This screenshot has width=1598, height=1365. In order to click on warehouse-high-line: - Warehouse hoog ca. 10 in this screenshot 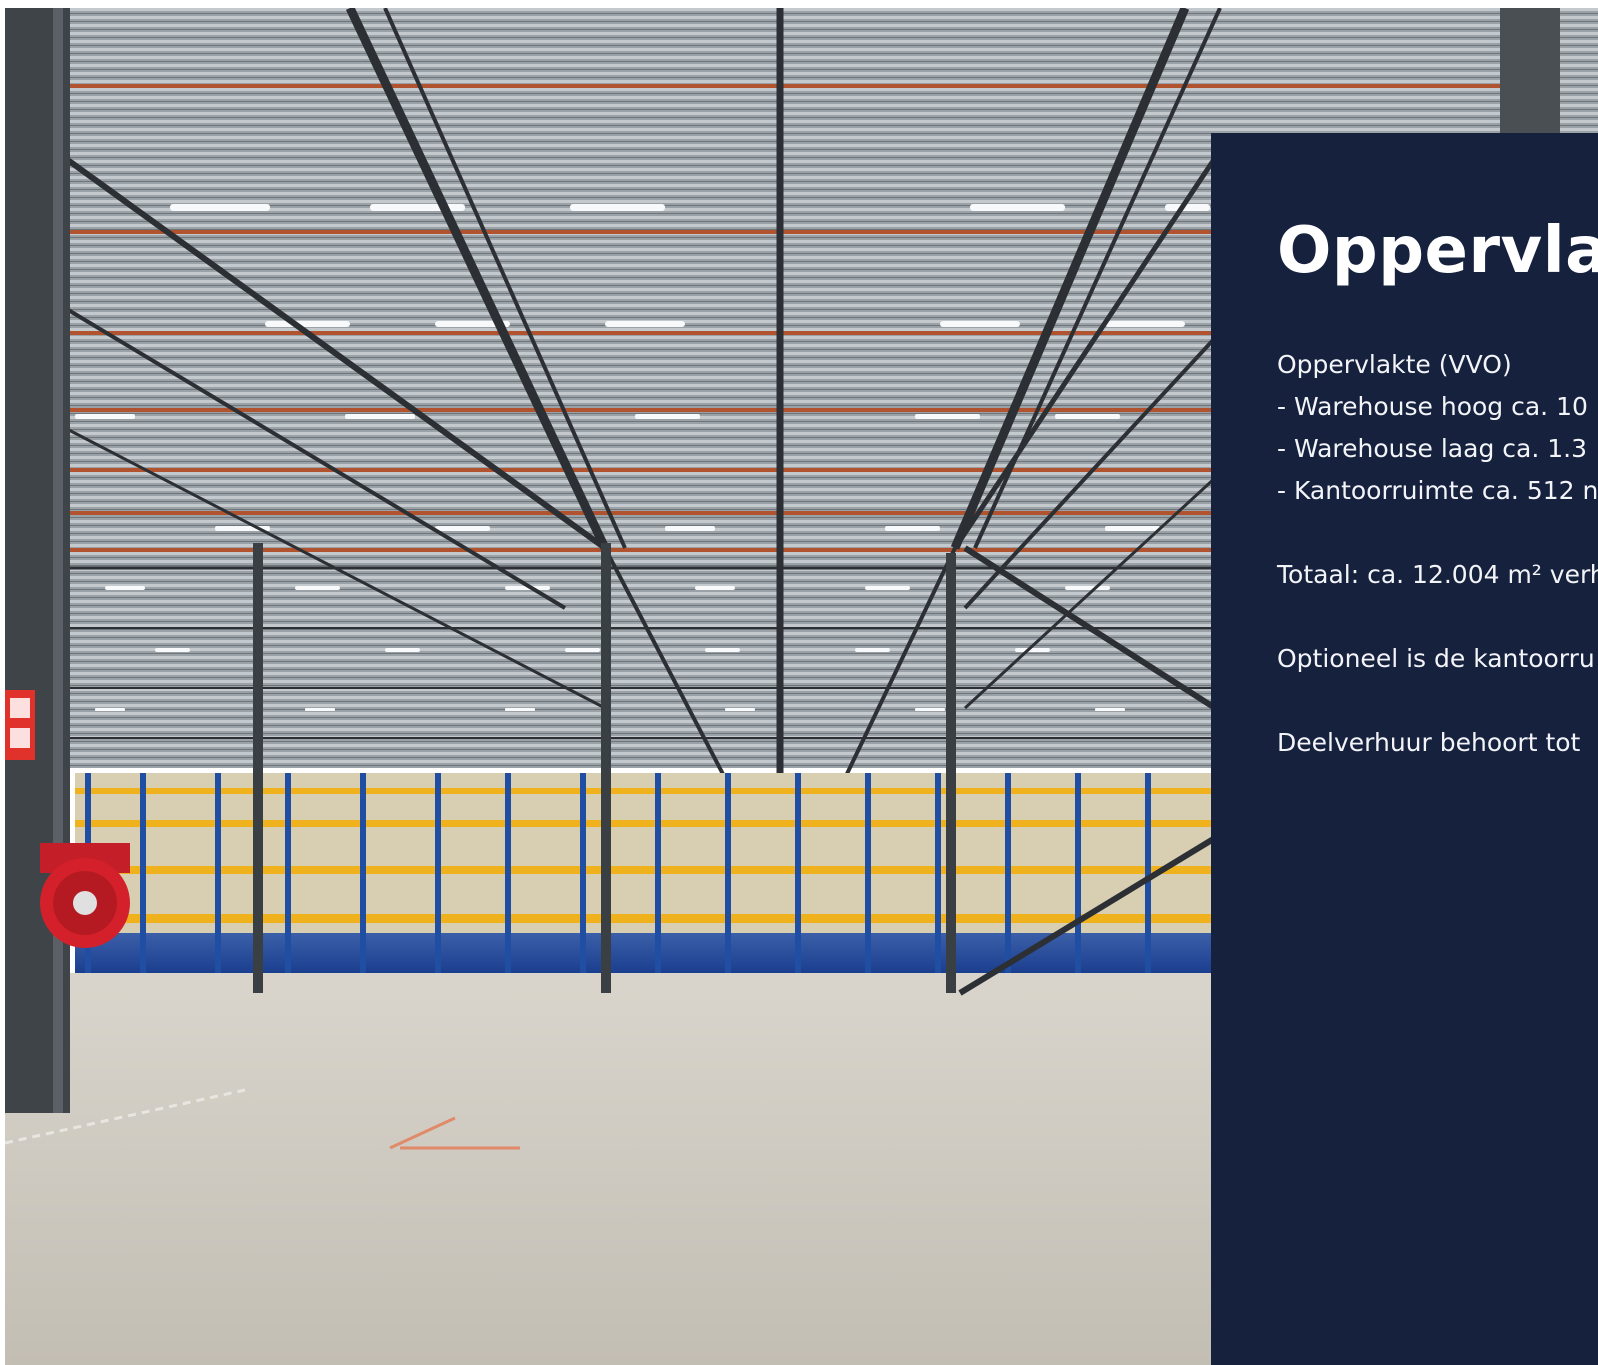, I will do `click(1432, 406)`.